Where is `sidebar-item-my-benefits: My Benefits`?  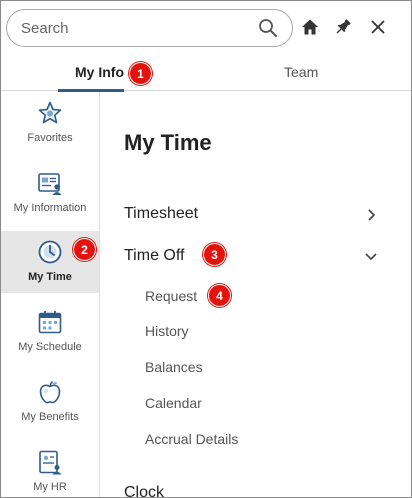 sidebar-item-my-benefits: My Benefits is located at coordinates (50, 402).